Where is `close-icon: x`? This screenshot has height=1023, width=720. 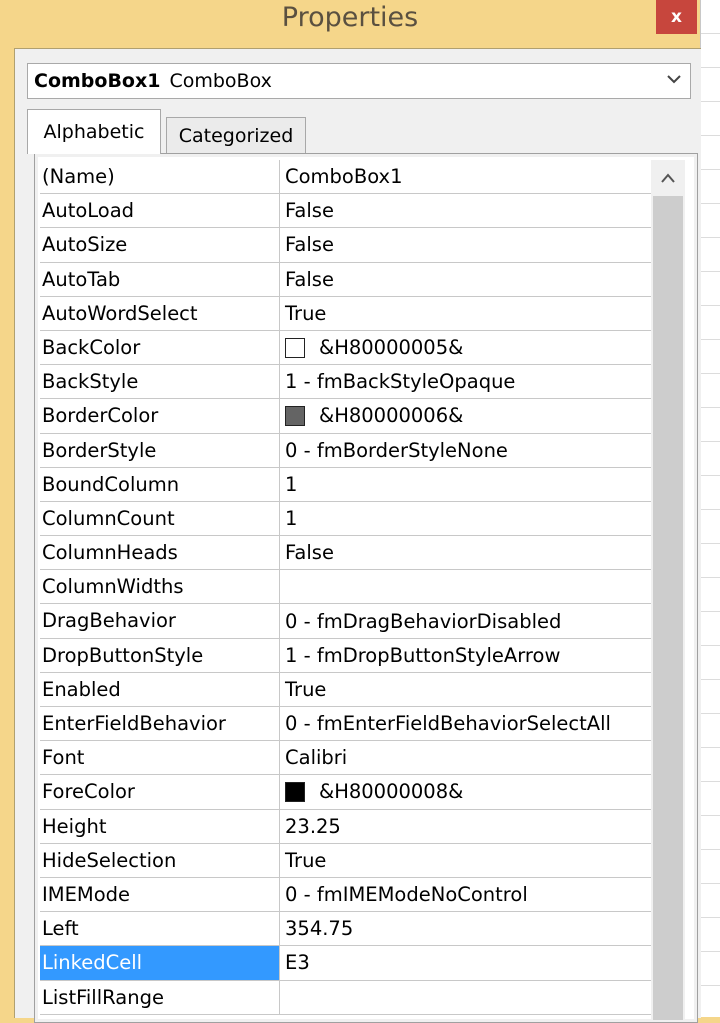
close-icon: x is located at coordinates (676, 17).